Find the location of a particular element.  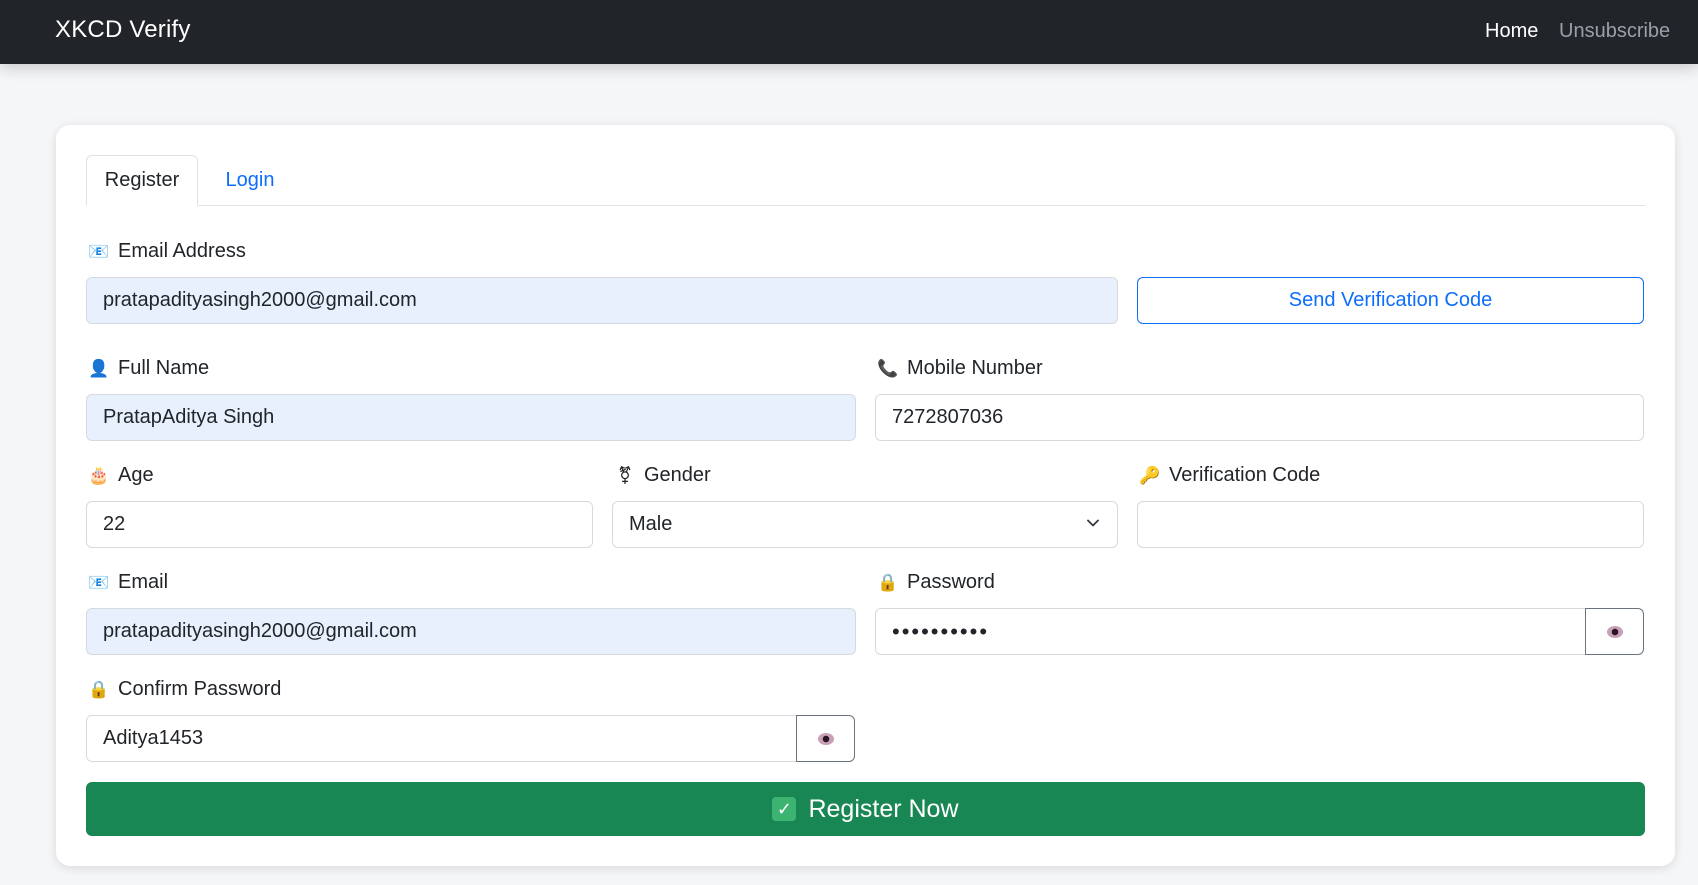

brand-logo: XKCD Verify is located at coordinates (123, 30).